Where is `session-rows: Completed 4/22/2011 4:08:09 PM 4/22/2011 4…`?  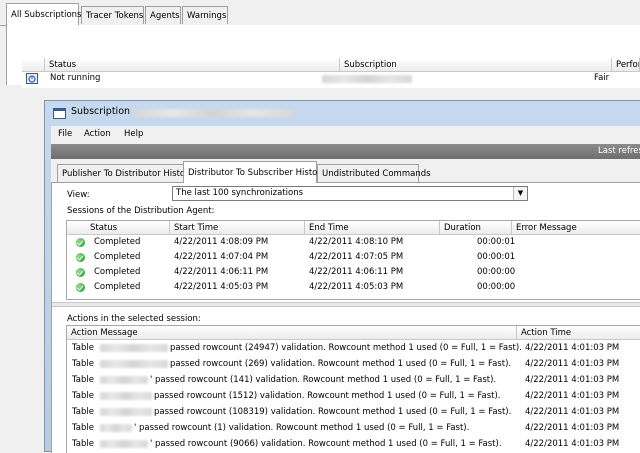
session-rows: Completed 4/22/2011 4:08:09 PM 4/22/2011 4… is located at coordinates (353, 267).